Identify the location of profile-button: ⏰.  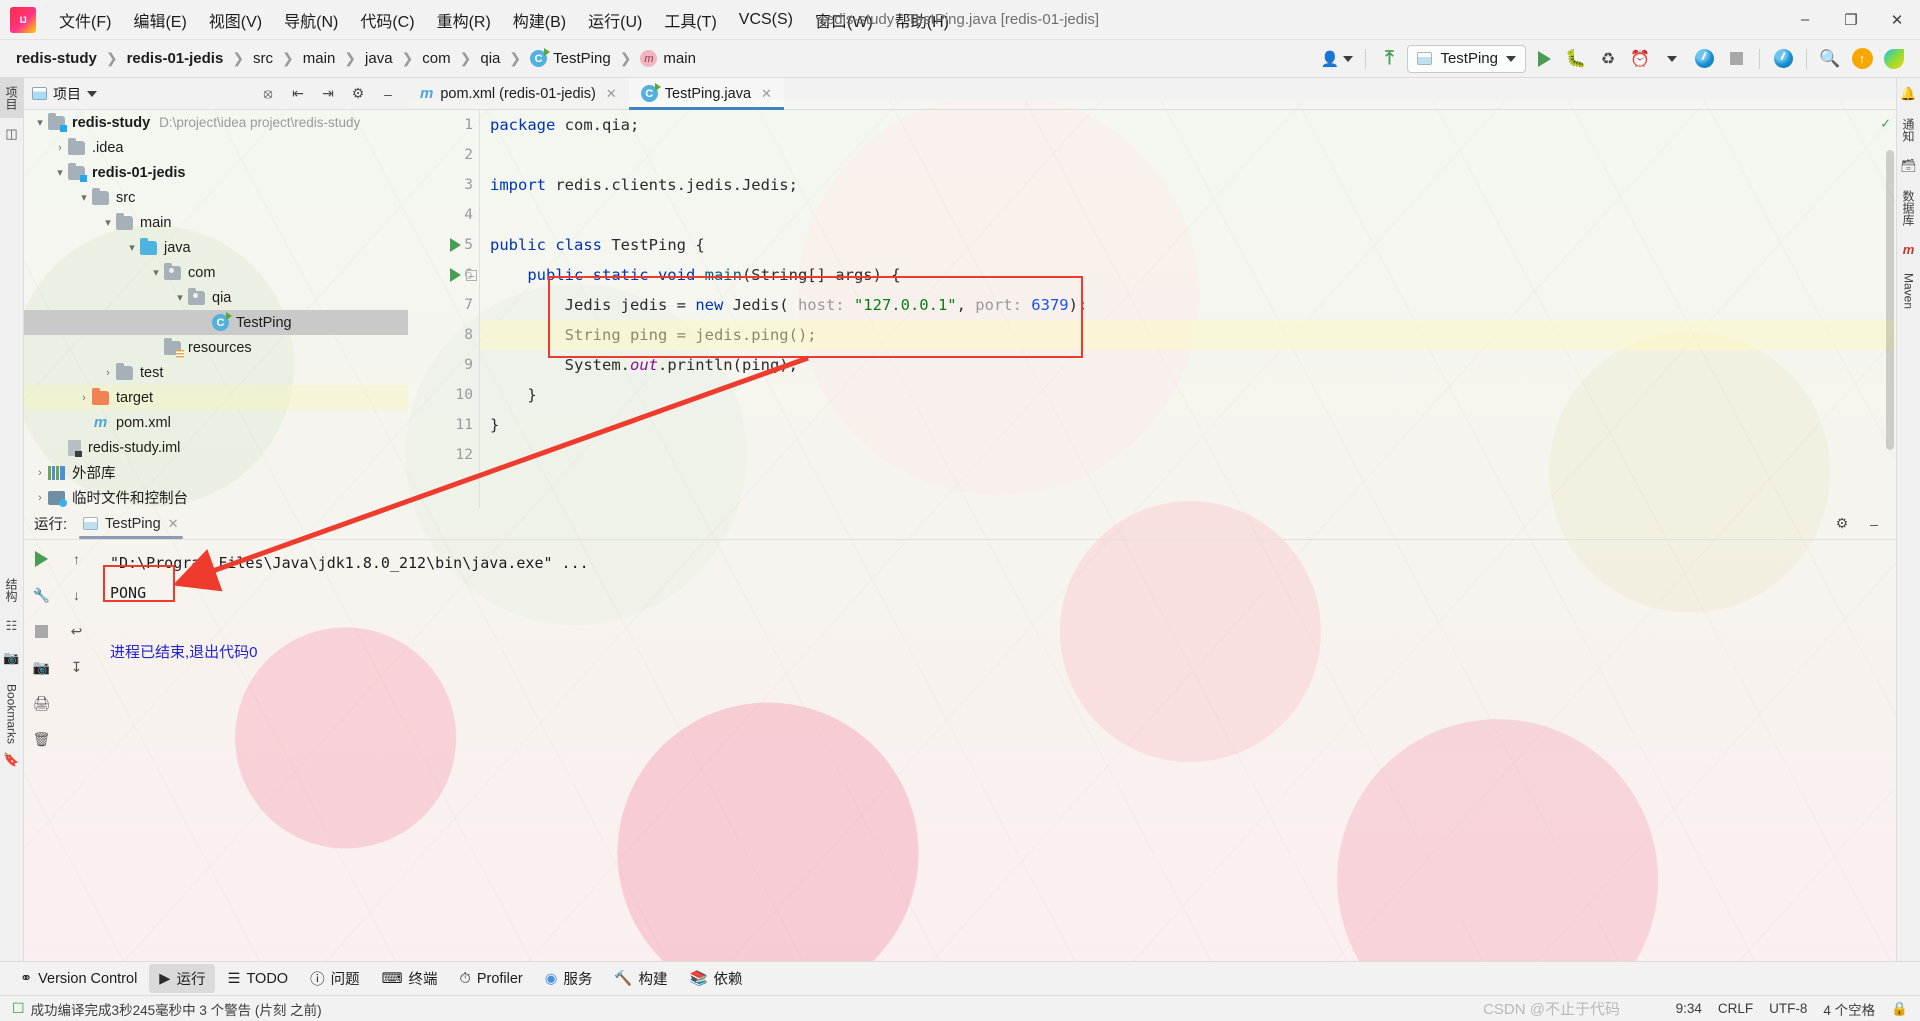
(1640, 59).